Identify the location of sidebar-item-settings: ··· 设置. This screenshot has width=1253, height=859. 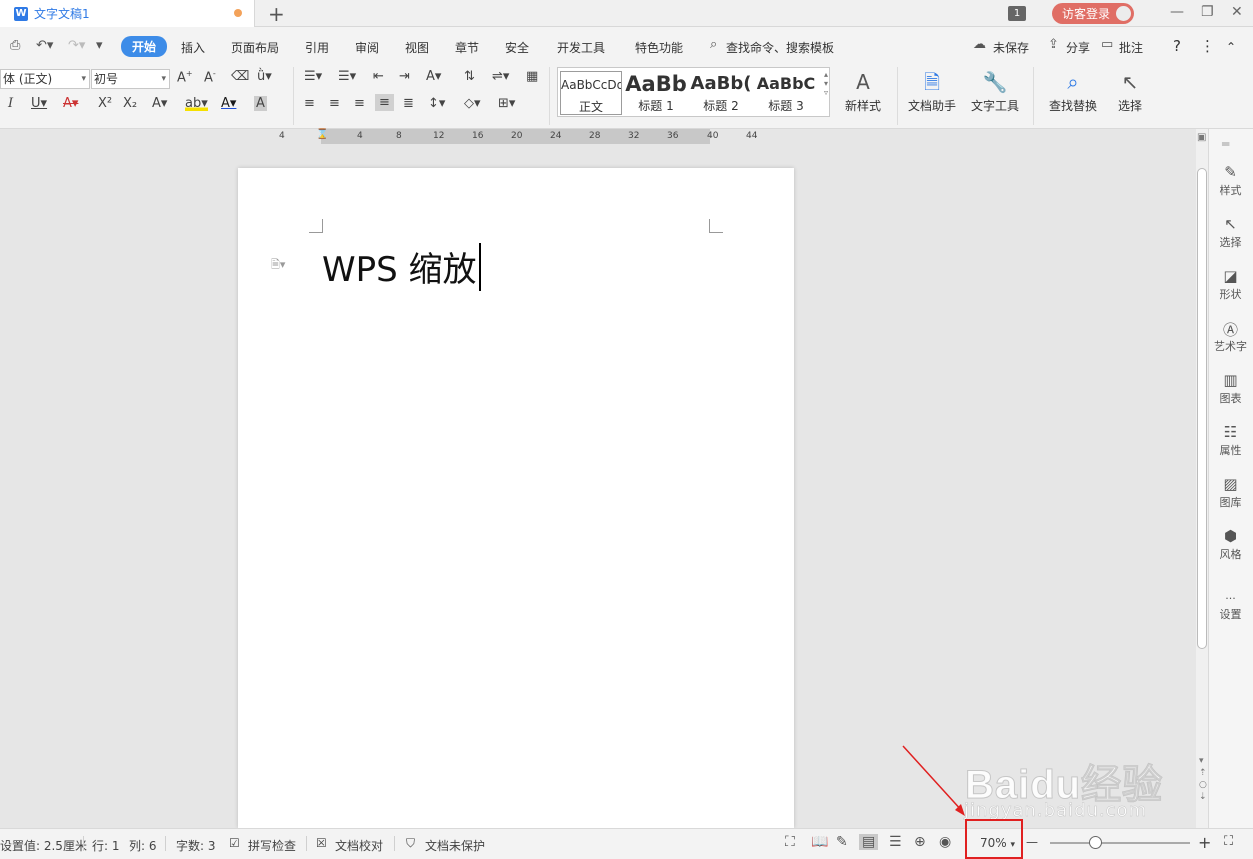
(1230, 607).